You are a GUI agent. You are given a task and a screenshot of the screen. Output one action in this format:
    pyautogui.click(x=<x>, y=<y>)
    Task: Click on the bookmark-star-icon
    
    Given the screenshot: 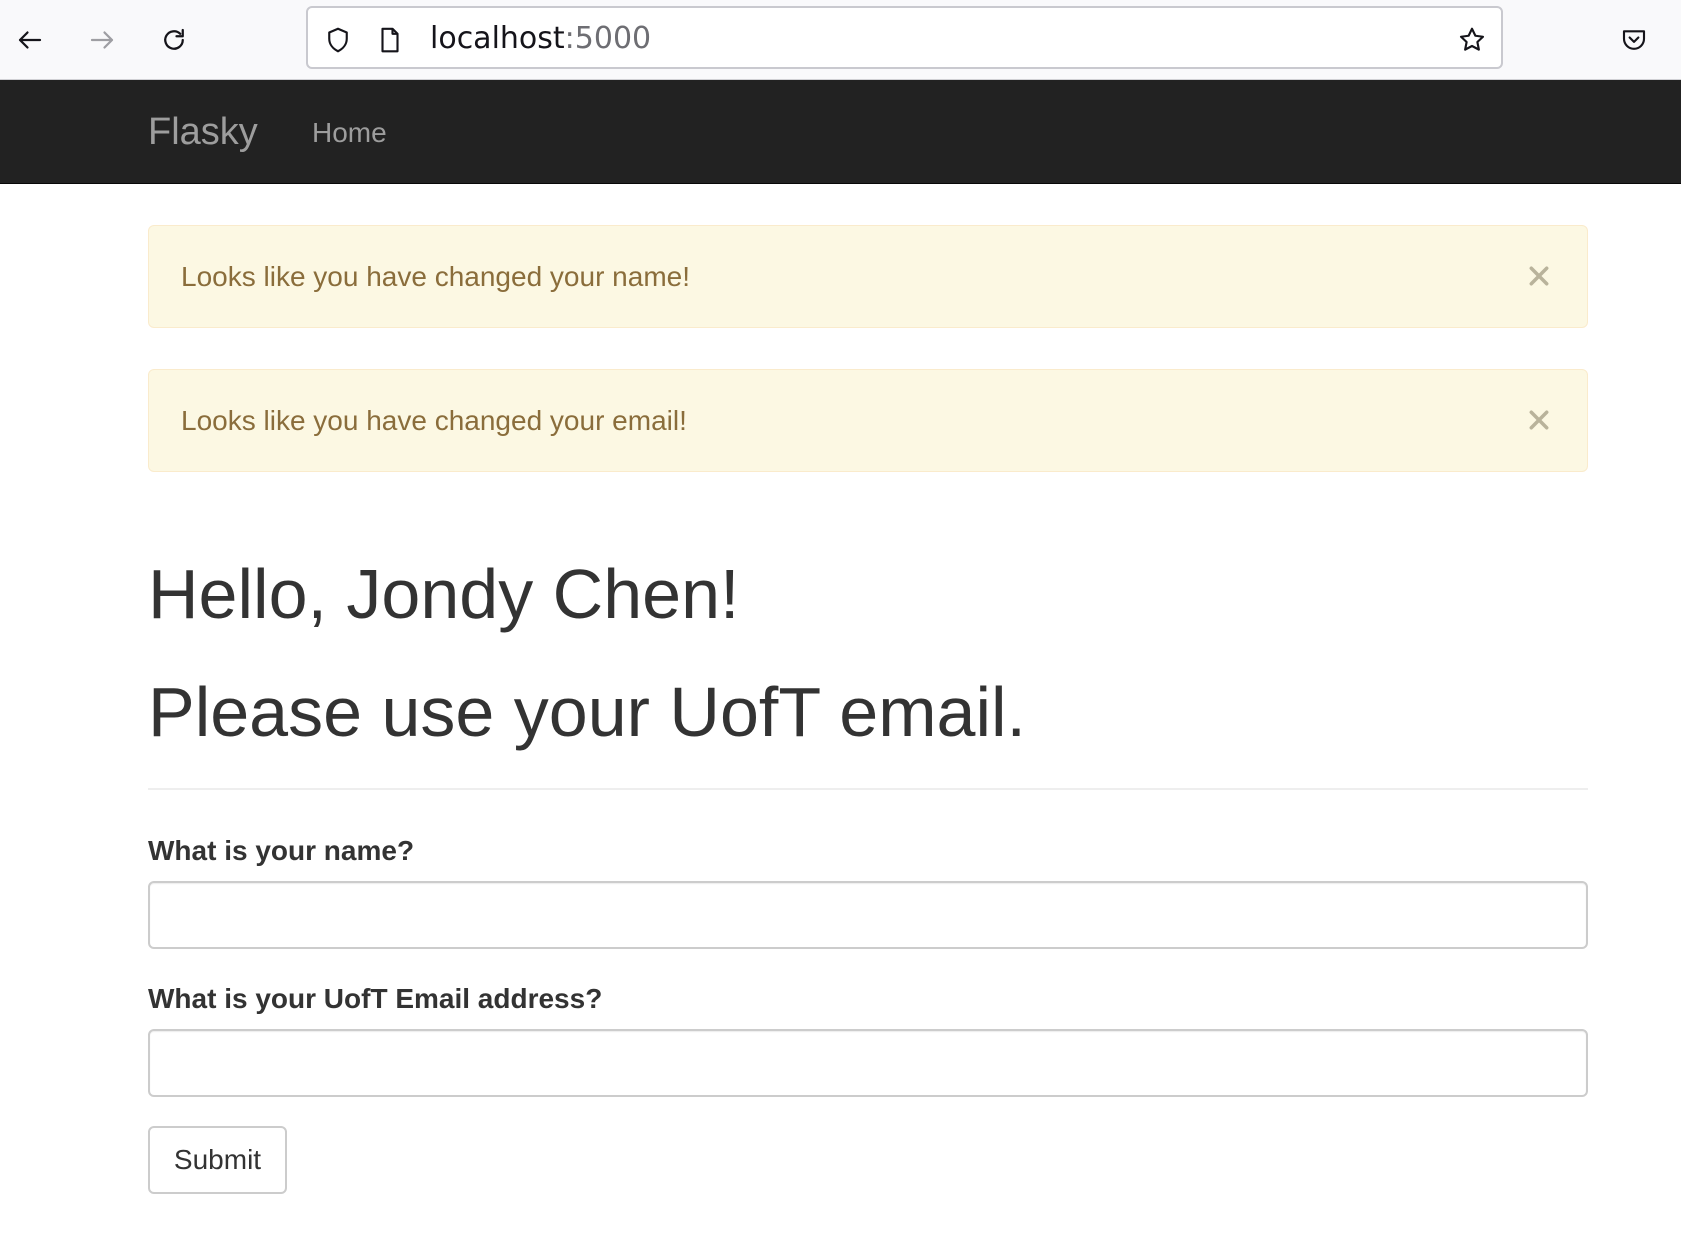 What is the action you would take?
    pyautogui.click(x=1472, y=39)
    